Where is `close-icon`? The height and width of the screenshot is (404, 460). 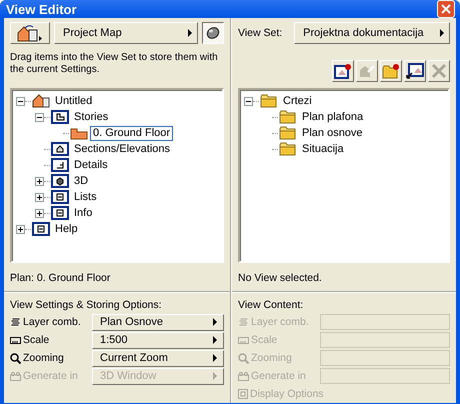 close-icon is located at coordinates (446, 9).